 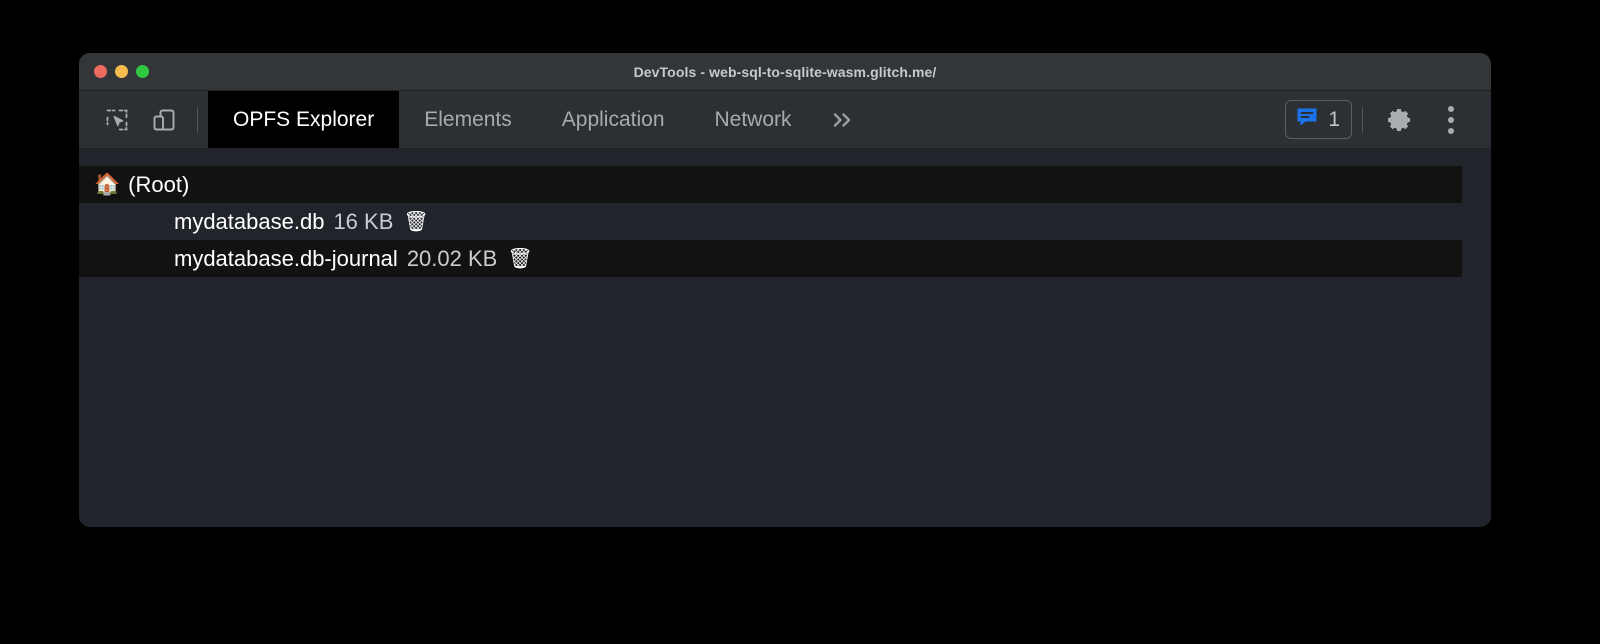 What do you see at coordinates (452, 258) in the screenshot?
I see `file-size: 20.02 KB` at bounding box center [452, 258].